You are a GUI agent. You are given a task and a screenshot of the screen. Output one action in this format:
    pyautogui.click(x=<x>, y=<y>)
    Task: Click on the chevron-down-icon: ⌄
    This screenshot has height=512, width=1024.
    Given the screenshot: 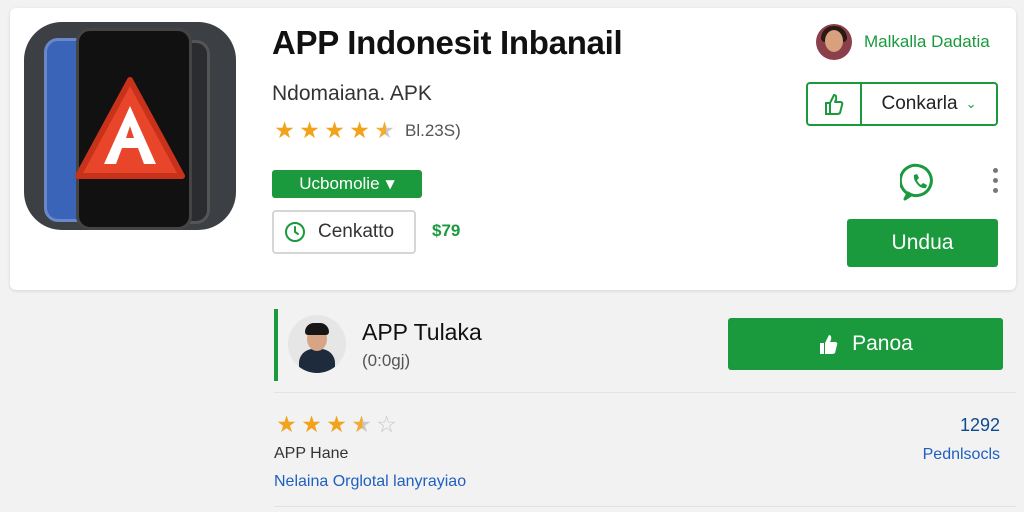 What is the action you would take?
    pyautogui.click(x=971, y=104)
    